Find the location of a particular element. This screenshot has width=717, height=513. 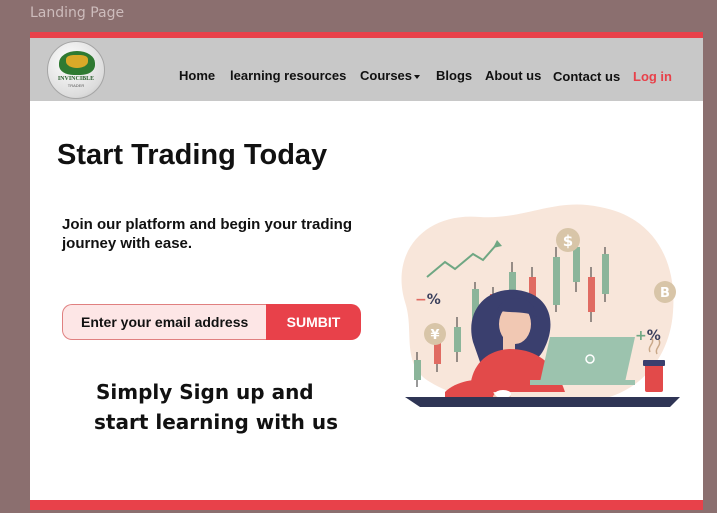

nav-courses: Courses is located at coordinates (390, 75).